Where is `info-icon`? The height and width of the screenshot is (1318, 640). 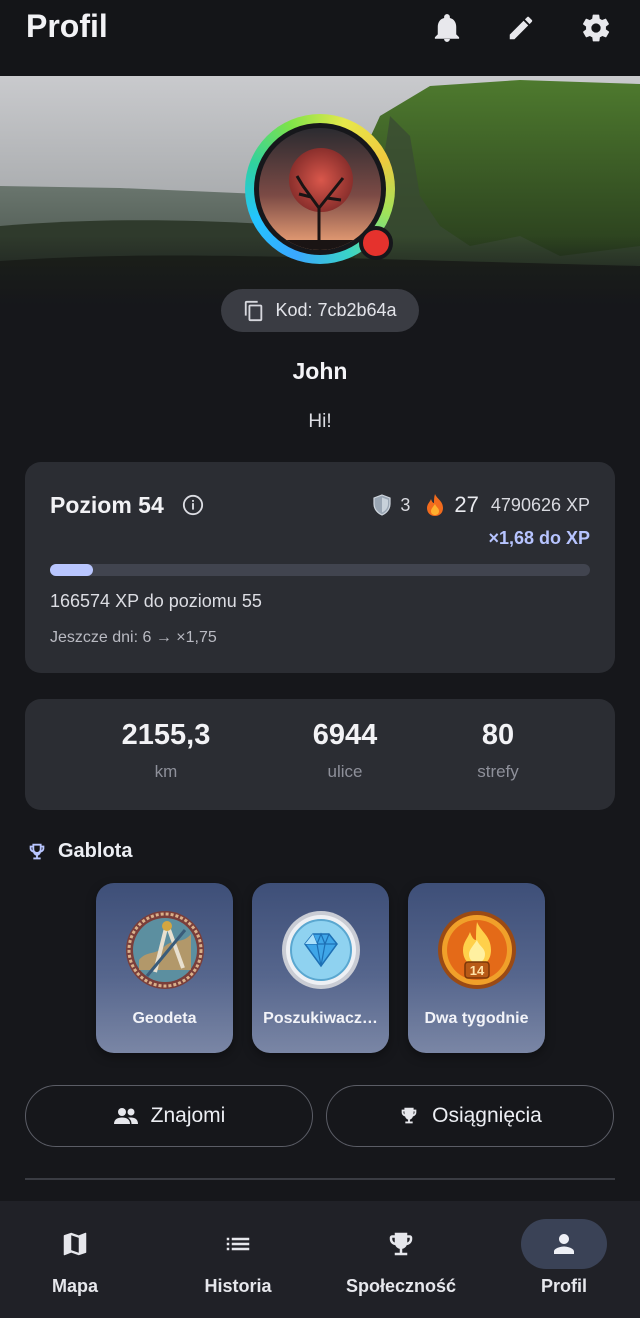 info-icon is located at coordinates (193, 505).